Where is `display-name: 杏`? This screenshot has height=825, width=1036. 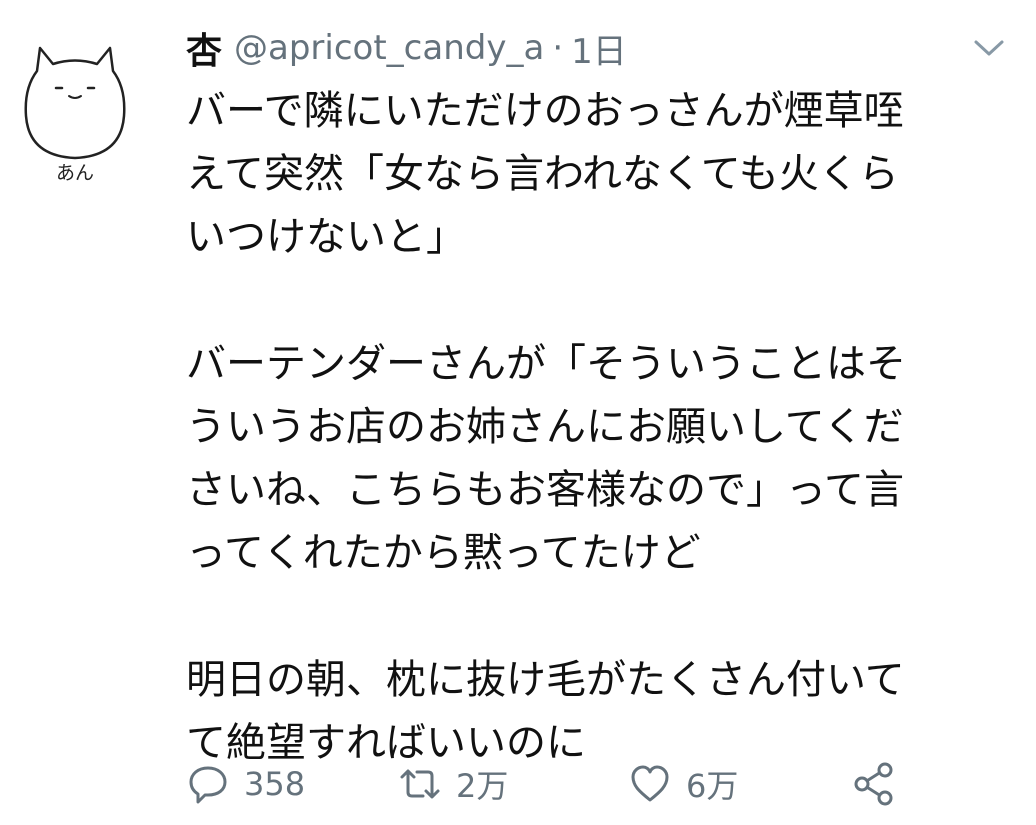 display-name: 杏 is located at coordinates (204, 48).